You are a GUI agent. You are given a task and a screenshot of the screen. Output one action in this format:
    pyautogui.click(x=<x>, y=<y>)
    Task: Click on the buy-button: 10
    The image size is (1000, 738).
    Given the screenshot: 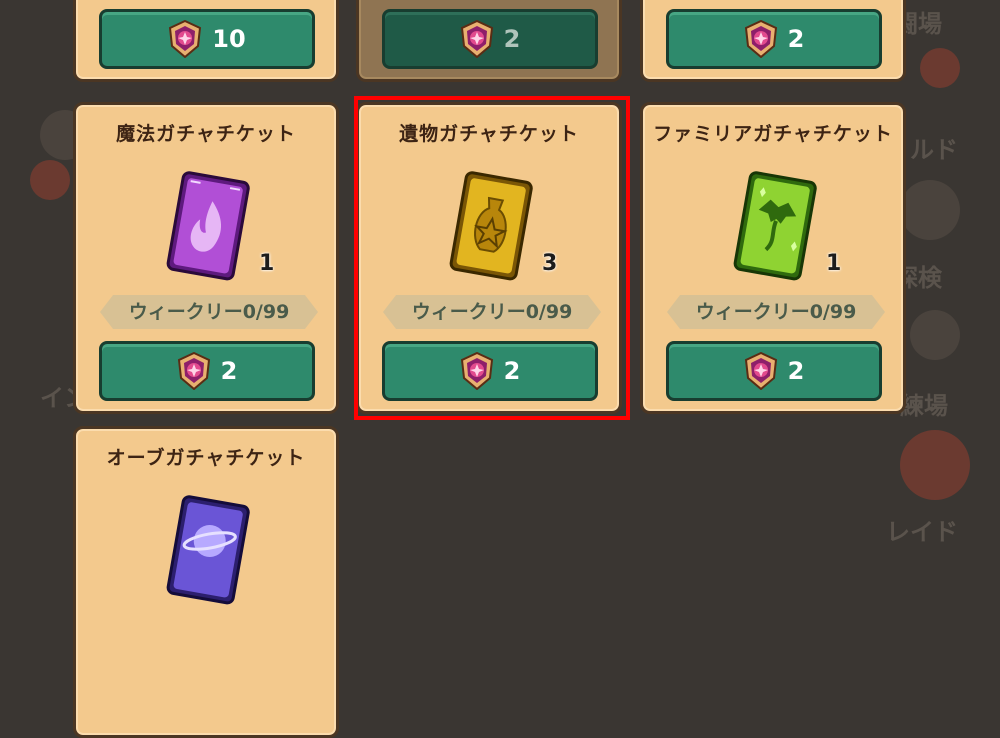 What is the action you would take?
    pyautogui.click(x=207, y=39)
    